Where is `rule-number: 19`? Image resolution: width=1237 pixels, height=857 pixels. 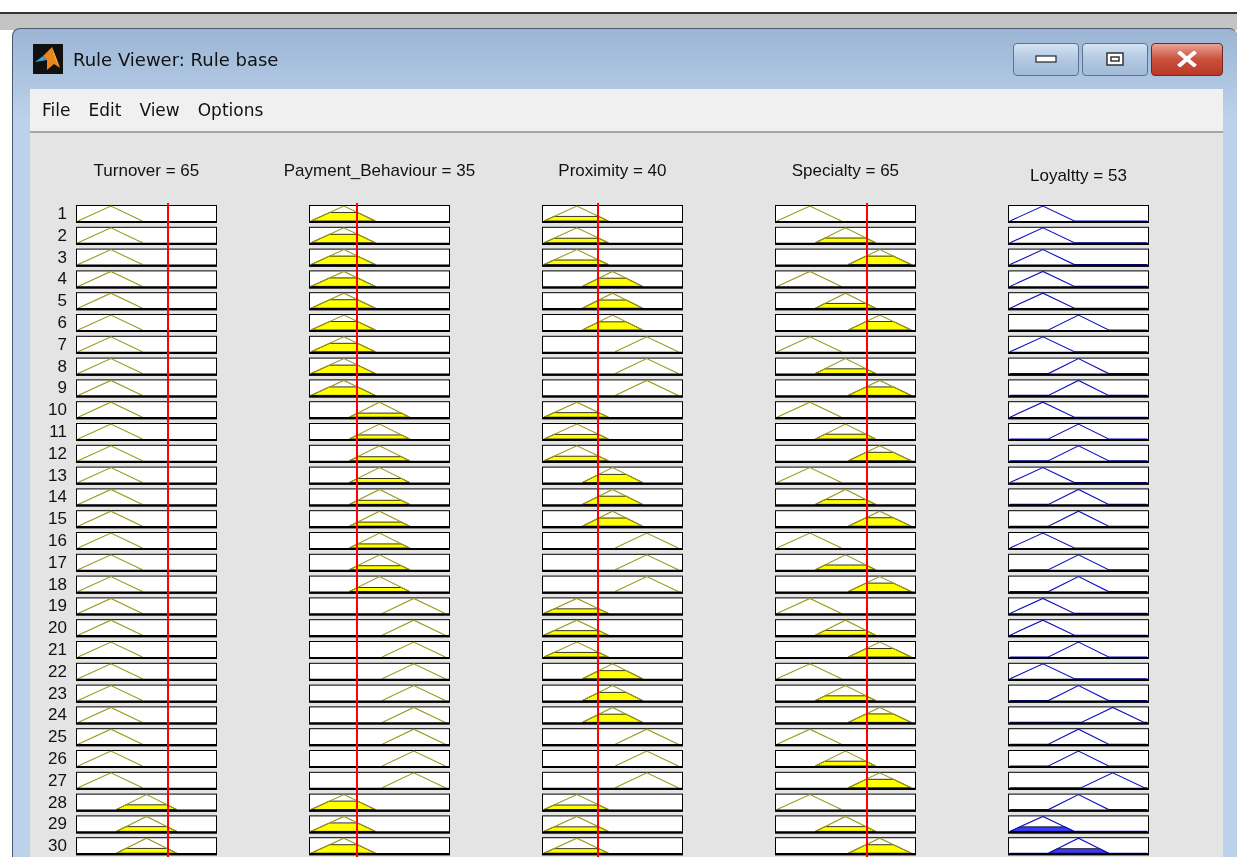
rule-number: 19 is located at coordinates (57, 606).